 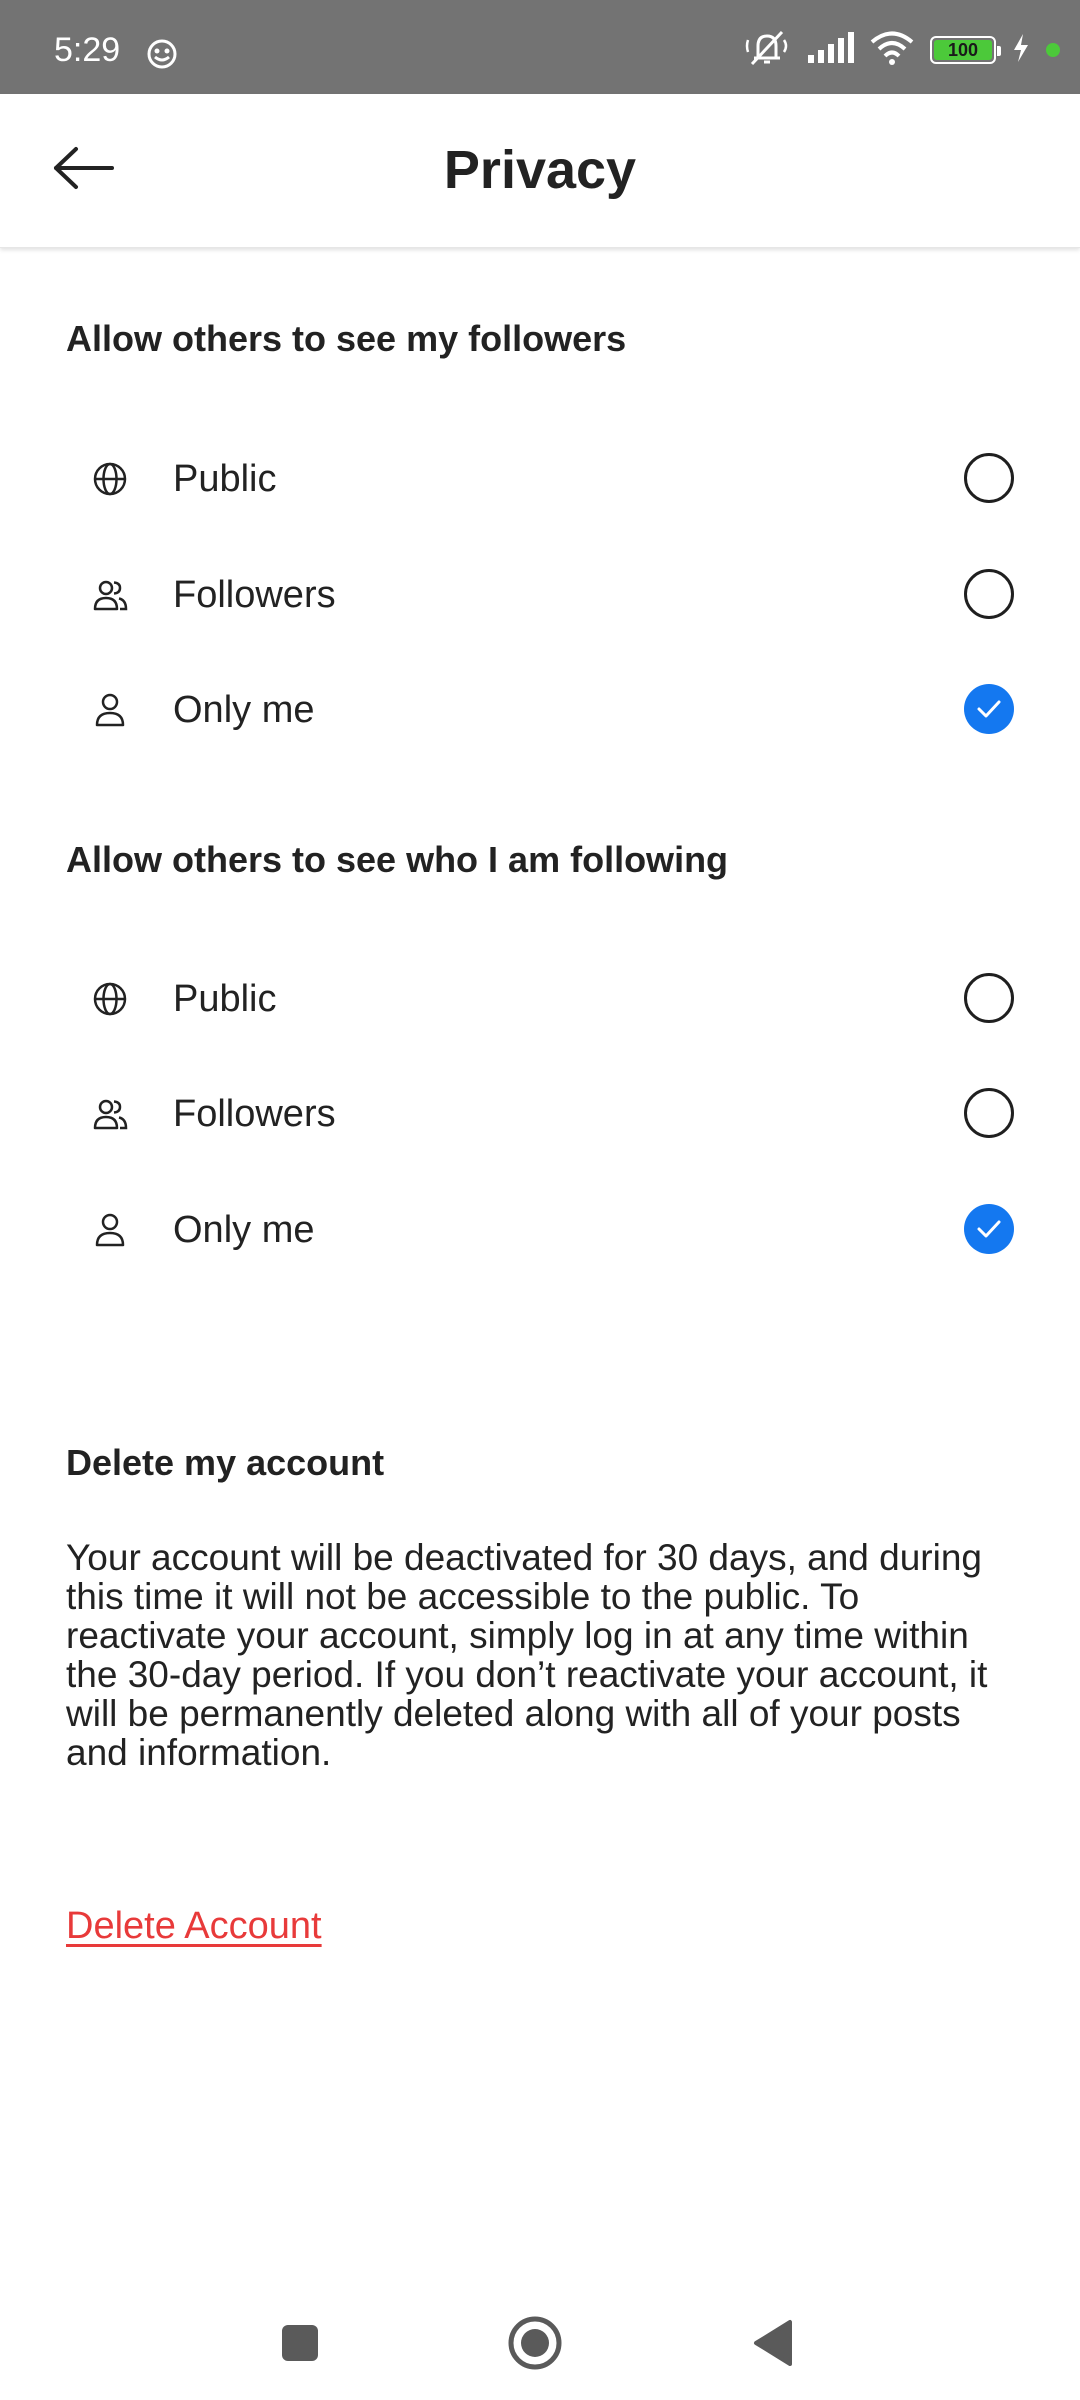 I want to click on delete-section-title: Delete my account, so click(x=225, y=1462).